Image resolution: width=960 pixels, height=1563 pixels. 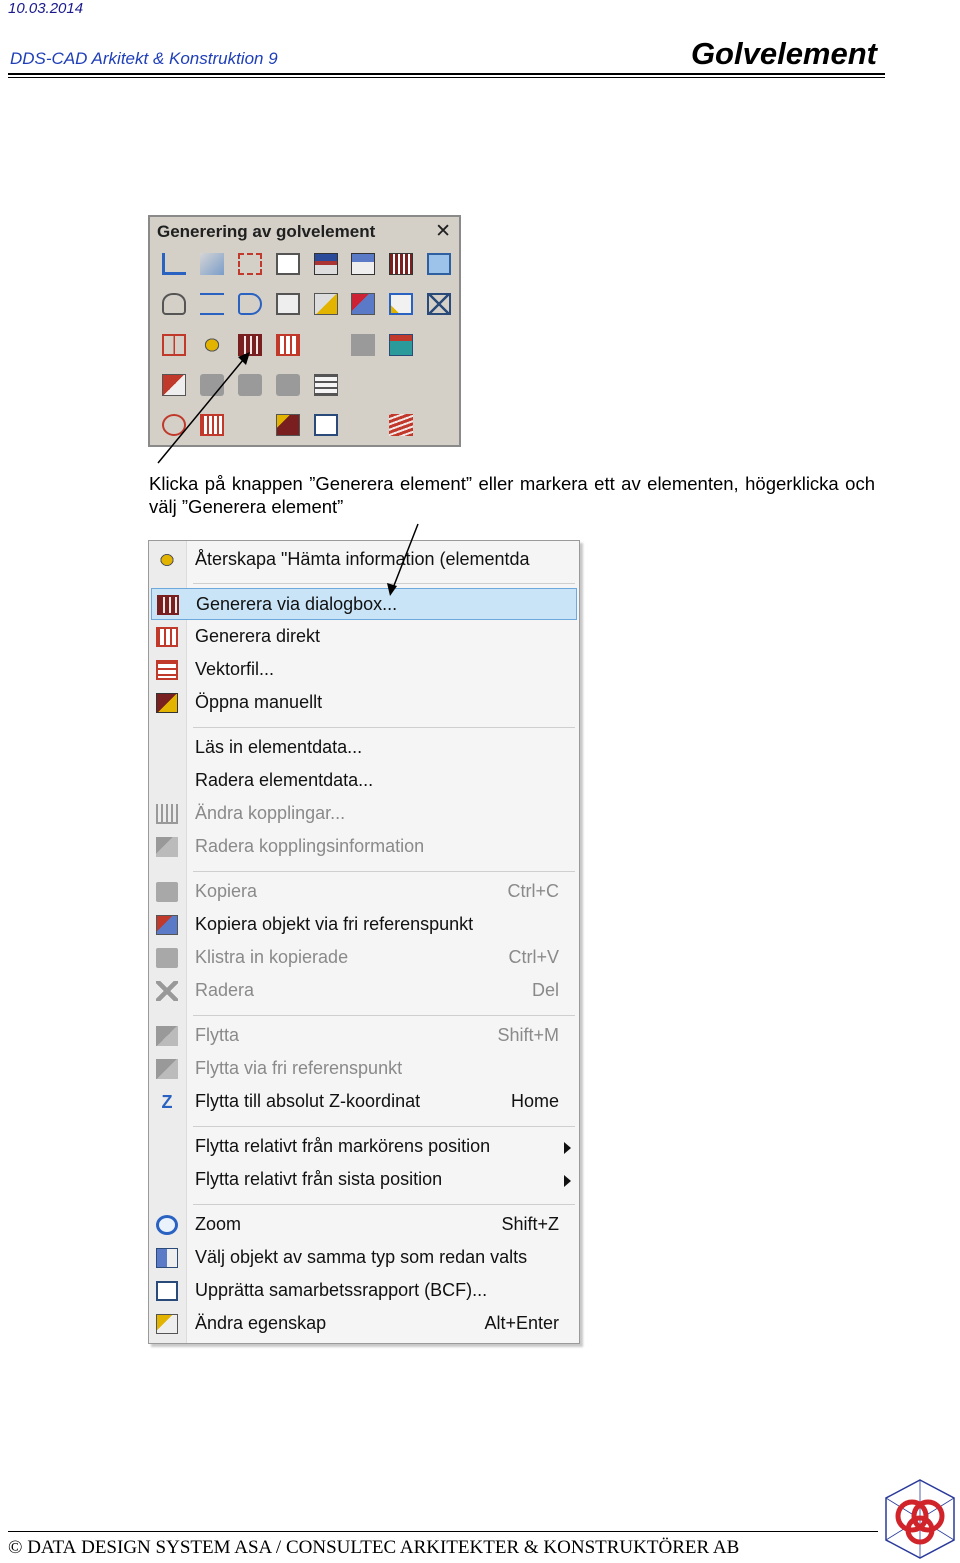 What do you see at coordinates (446, 74) in the screenshot?
I see `header-rule` at bounding box center [446, 74].